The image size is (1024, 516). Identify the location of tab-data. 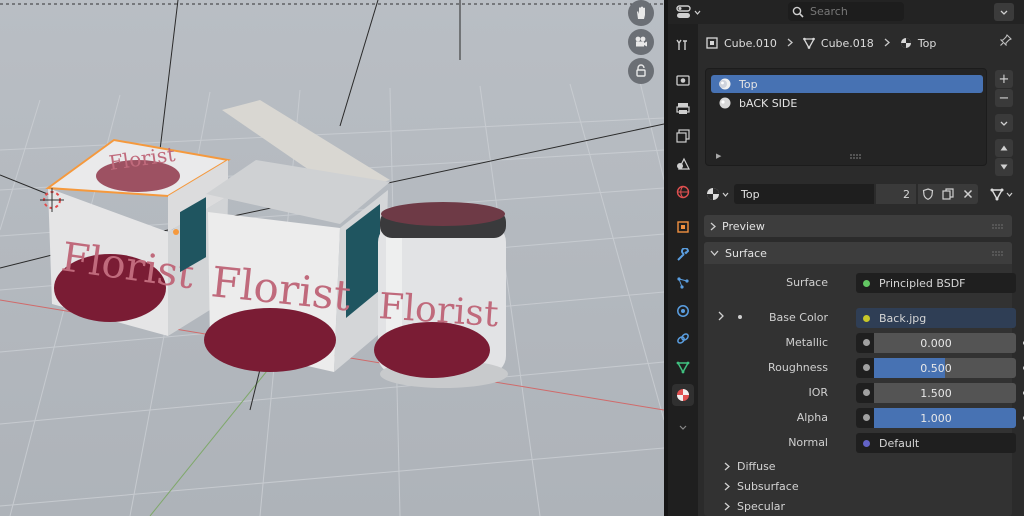
(683, 367).